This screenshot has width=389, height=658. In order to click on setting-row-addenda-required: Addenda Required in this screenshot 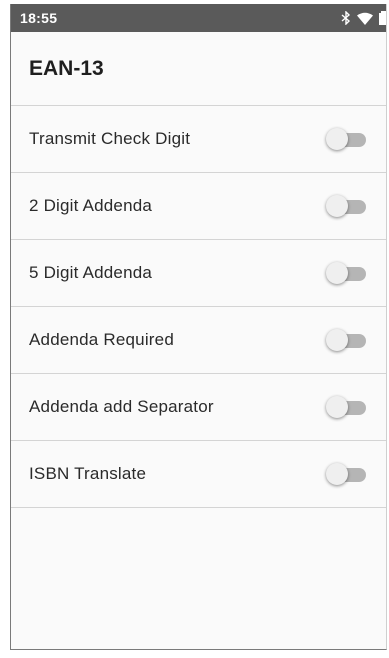, I will do `click(198, 340)`.